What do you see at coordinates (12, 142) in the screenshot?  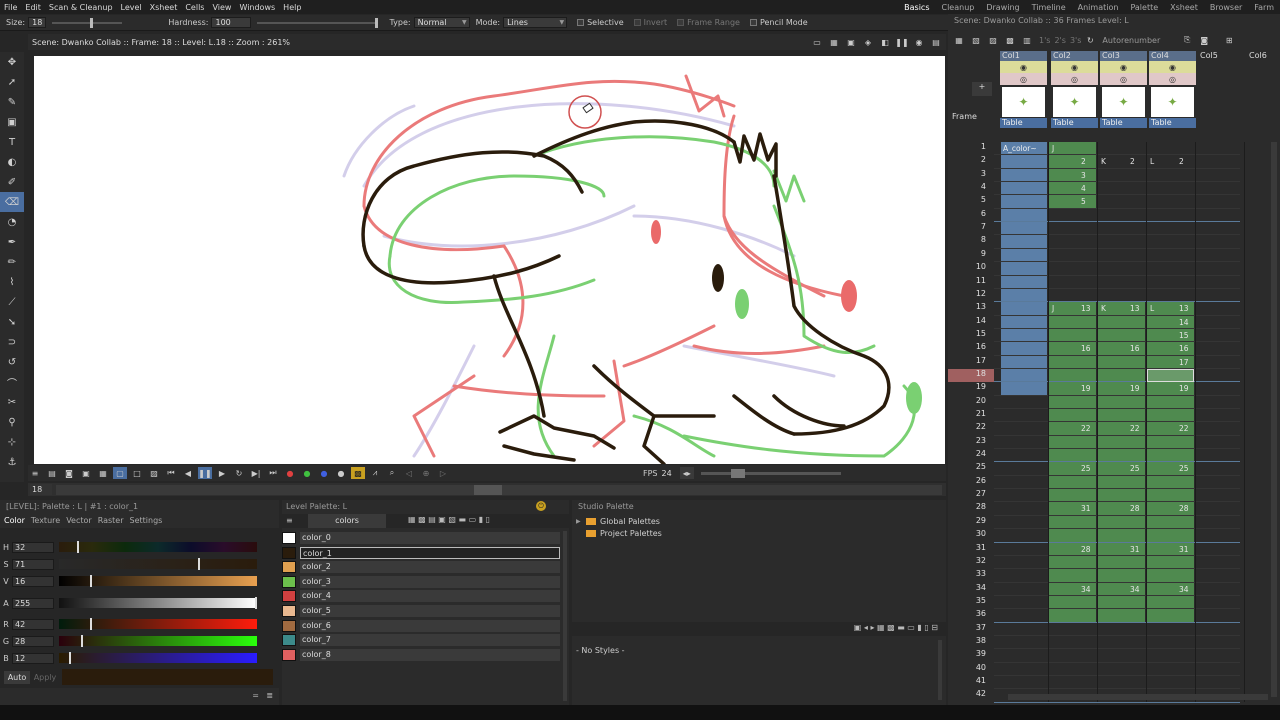 I see `type-tool-icon: T` at bounding box center [12, 142].